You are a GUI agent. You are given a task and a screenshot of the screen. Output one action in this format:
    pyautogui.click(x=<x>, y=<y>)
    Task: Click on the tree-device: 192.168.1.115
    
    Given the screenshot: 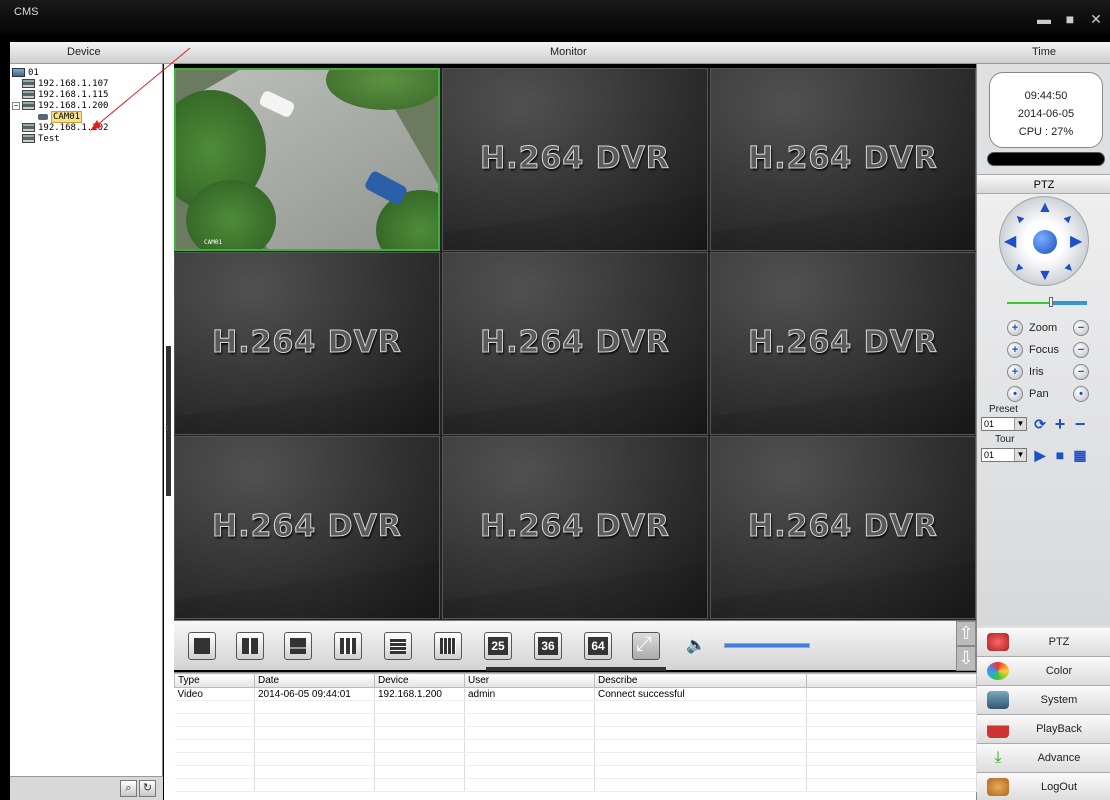 What is the action you would take?
    pyautogui.click(x=60, y=95)
    